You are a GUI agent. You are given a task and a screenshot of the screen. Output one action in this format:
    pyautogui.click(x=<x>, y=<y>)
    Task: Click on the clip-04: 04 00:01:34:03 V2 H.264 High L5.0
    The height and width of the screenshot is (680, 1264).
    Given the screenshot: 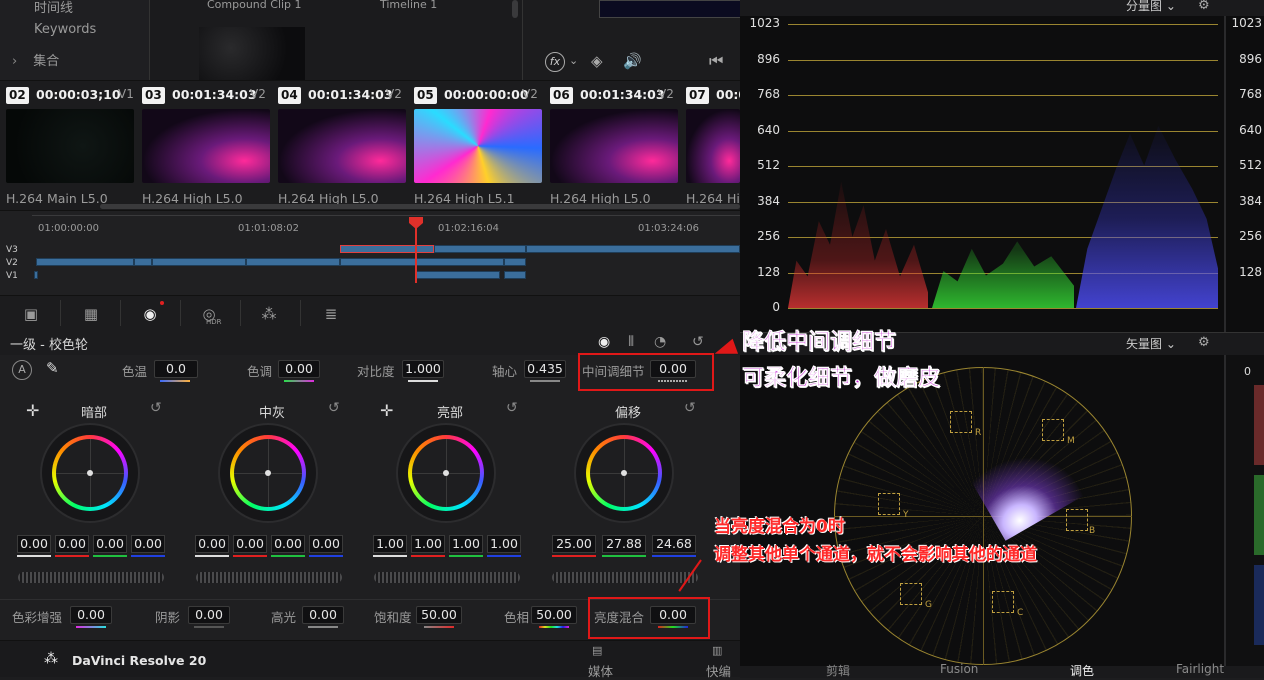 What is the action you would take?
    pyautogui.click(x=341, y=145)
    